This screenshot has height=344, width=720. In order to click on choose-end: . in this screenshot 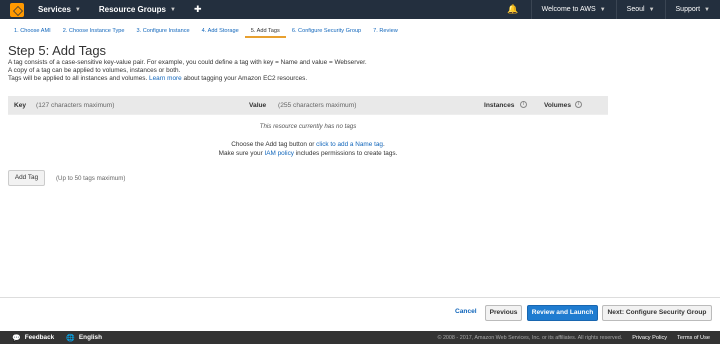, I will do `click(383, 144)`.